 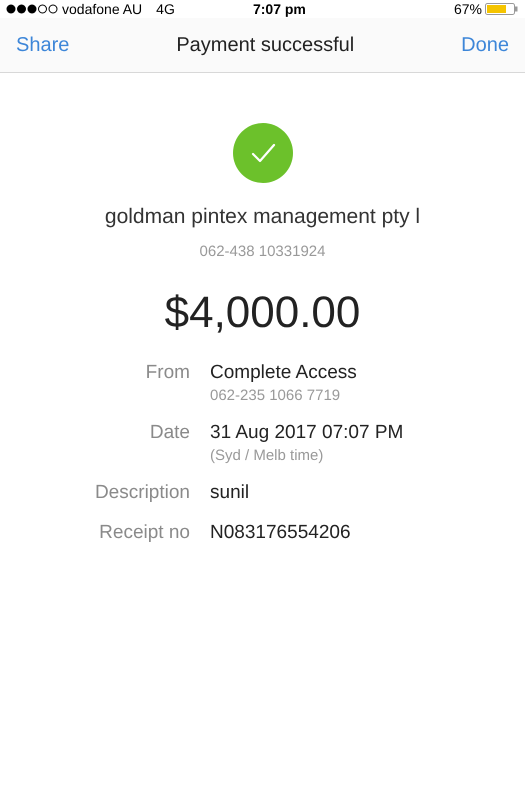 I want to click on detail-value: sunil, so click(x=230, y=493).